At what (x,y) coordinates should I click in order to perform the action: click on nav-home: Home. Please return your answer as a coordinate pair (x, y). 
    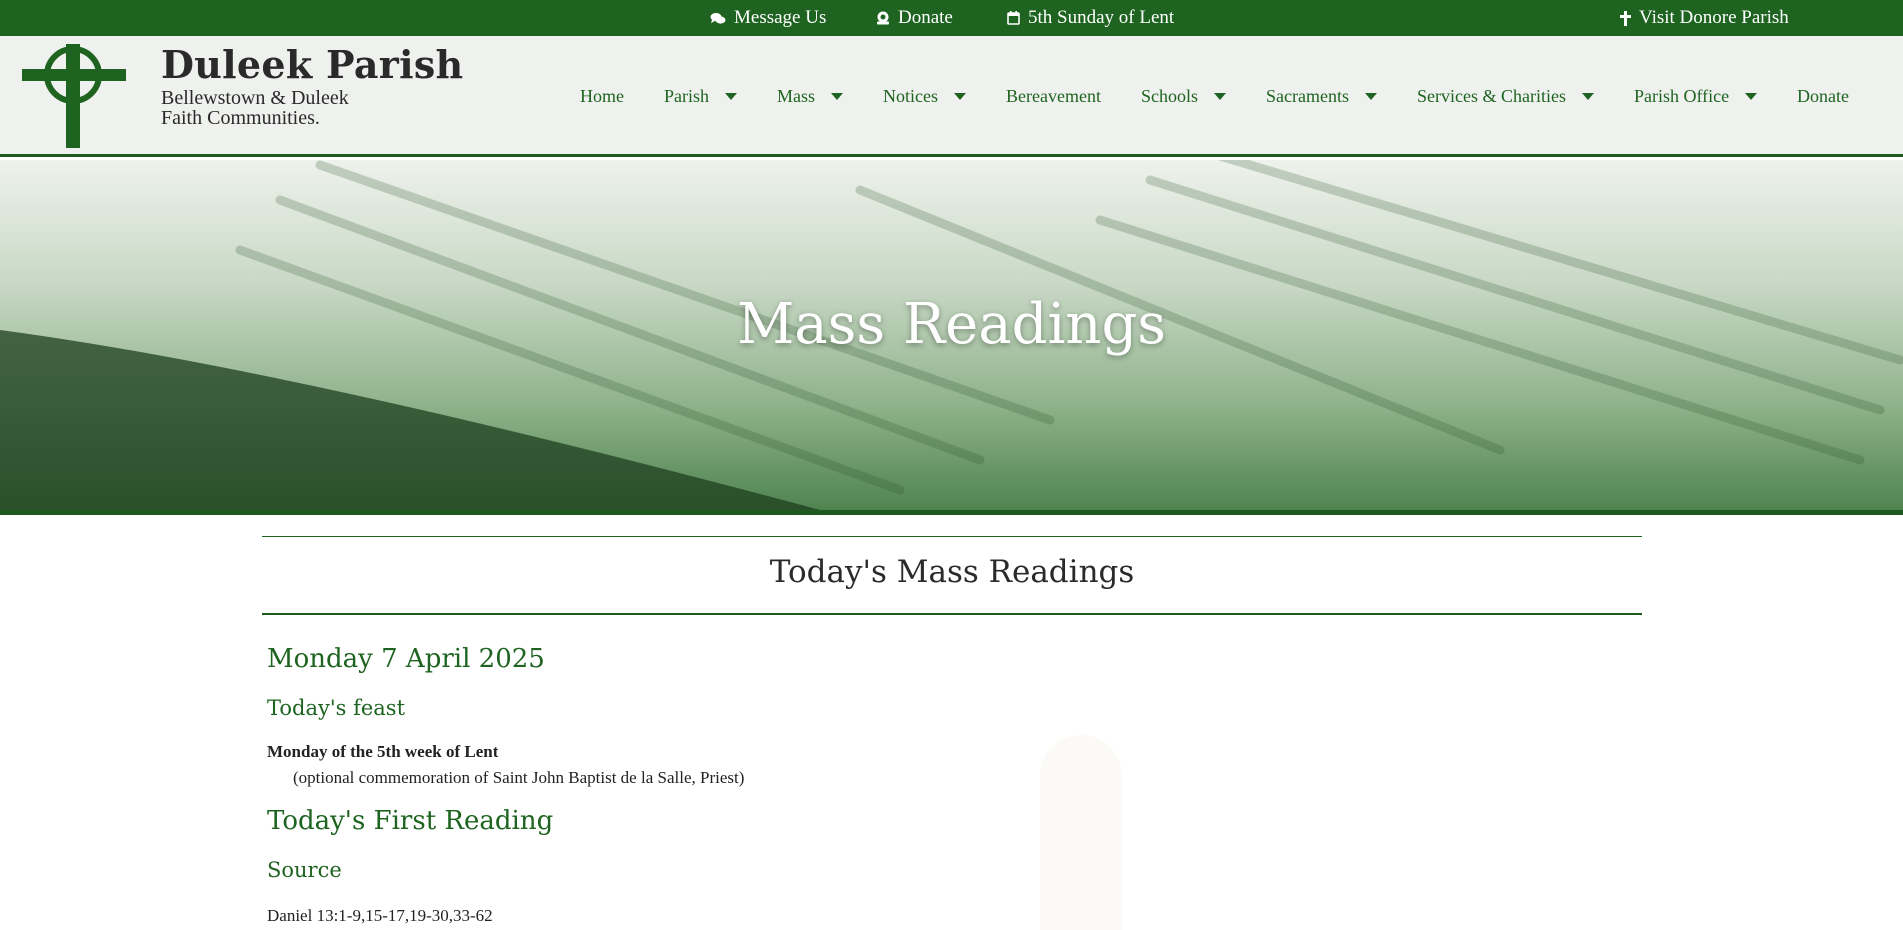
    Looking at the image, I should click on (602, 96).